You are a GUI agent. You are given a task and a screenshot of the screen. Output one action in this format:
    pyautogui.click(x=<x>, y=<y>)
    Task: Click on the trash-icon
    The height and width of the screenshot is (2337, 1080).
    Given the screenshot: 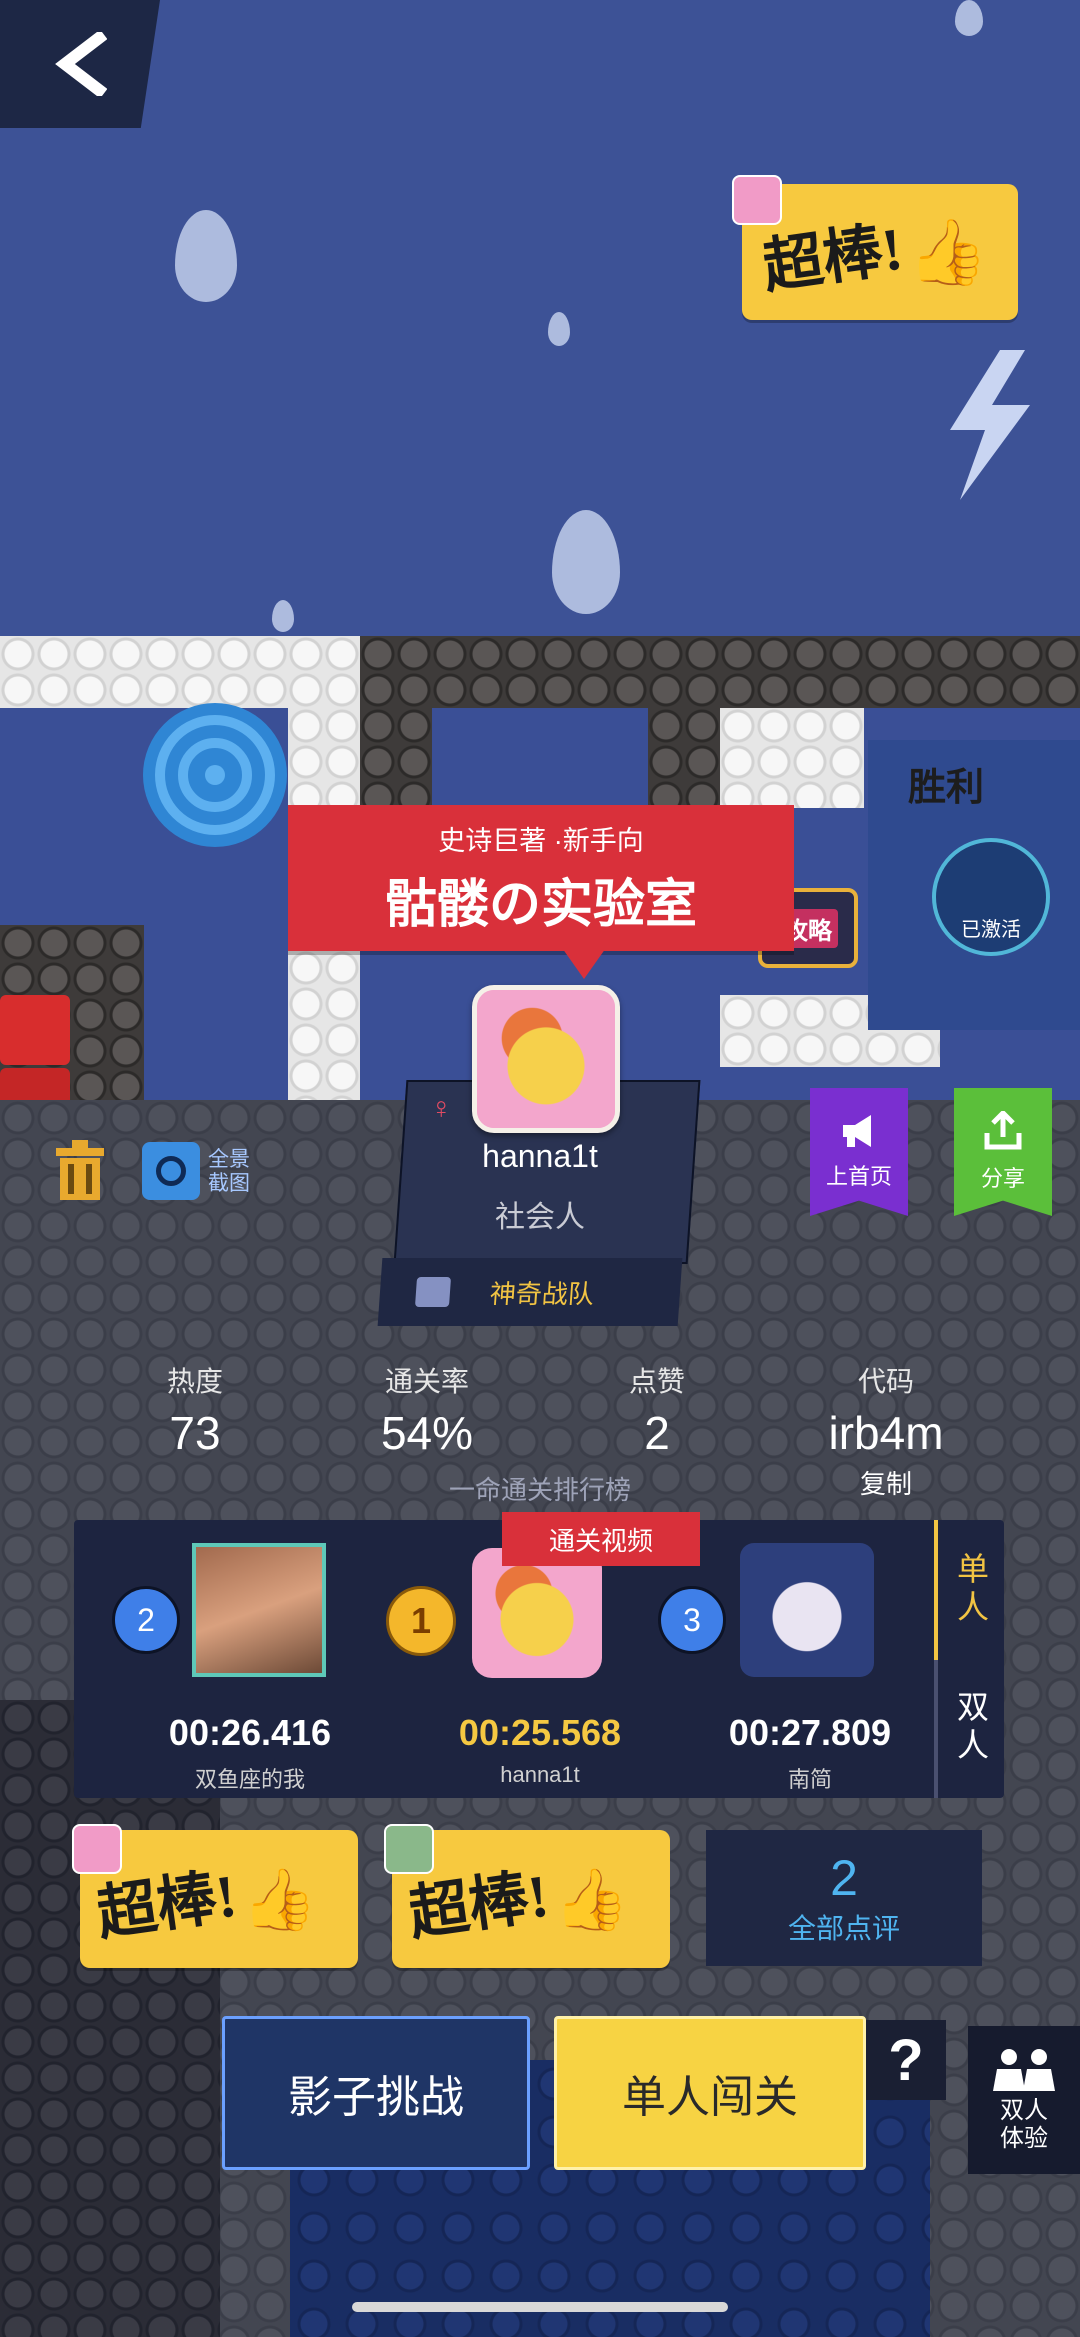 What is the action you would take?
    pyautogui.click(x=80, y=1170)
    